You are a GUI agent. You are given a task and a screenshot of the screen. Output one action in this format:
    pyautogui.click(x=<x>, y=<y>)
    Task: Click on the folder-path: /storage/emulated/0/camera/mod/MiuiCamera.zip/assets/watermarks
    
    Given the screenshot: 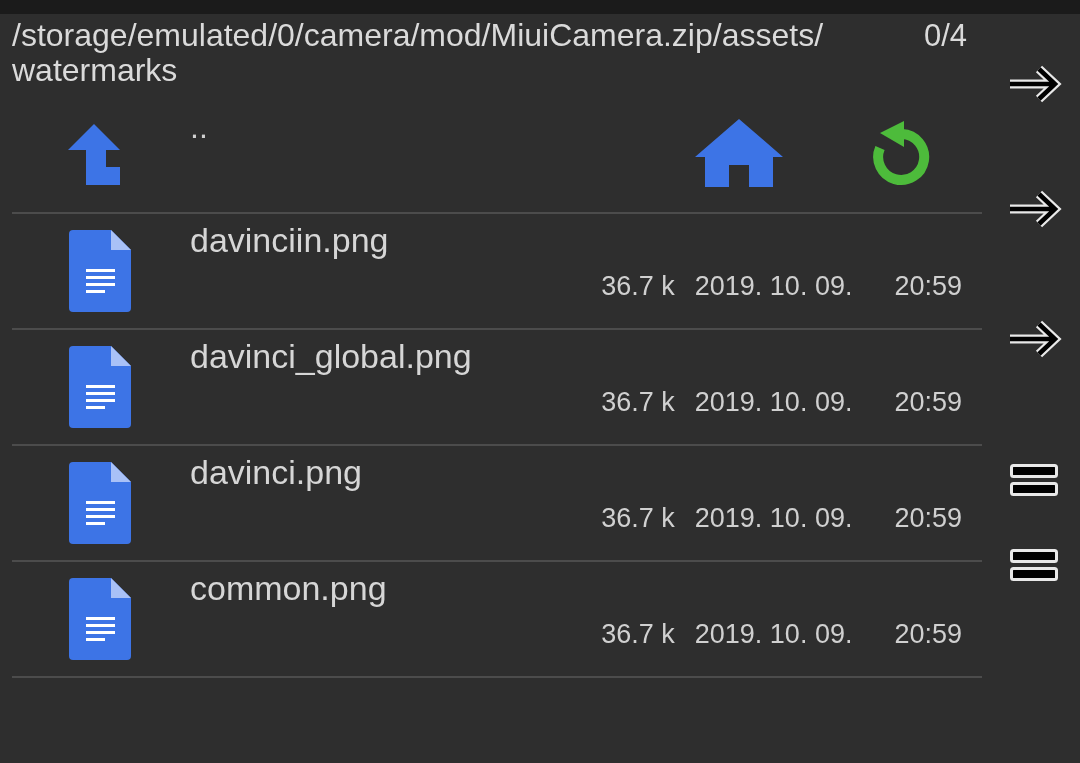 What is the action you would take?
    pyautogui.click(x=418, y=53)
    